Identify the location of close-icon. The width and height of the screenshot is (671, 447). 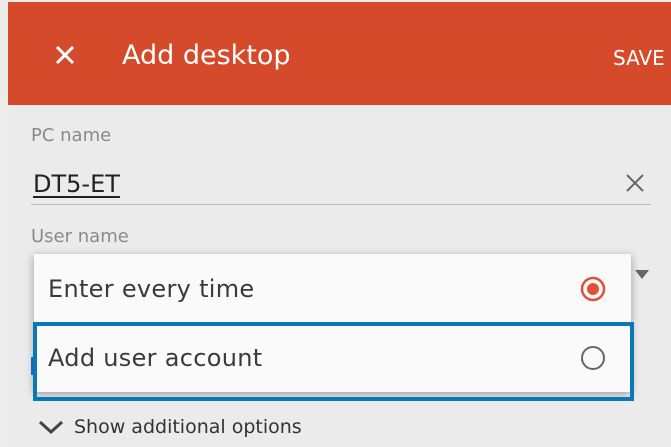
(65, 55).